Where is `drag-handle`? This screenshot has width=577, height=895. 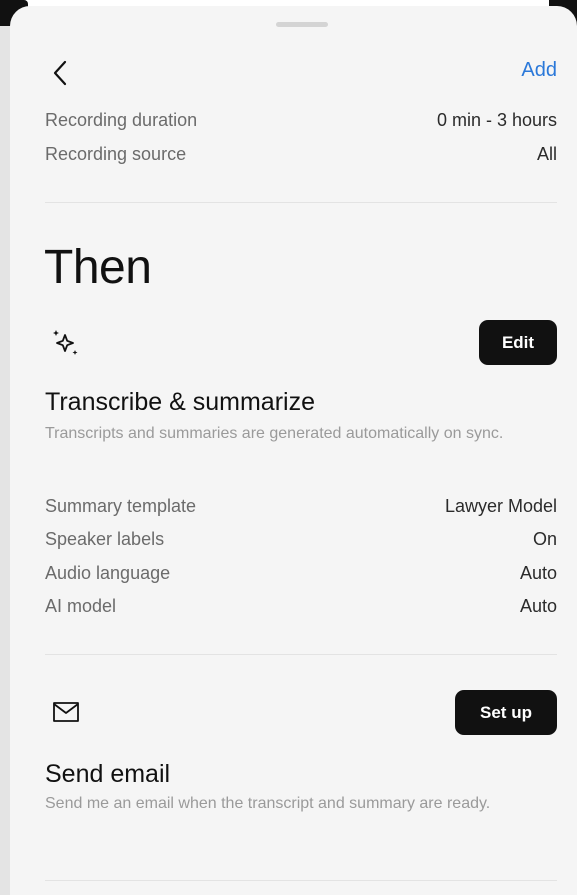
drag-handle is located at coordinates (302, 24).